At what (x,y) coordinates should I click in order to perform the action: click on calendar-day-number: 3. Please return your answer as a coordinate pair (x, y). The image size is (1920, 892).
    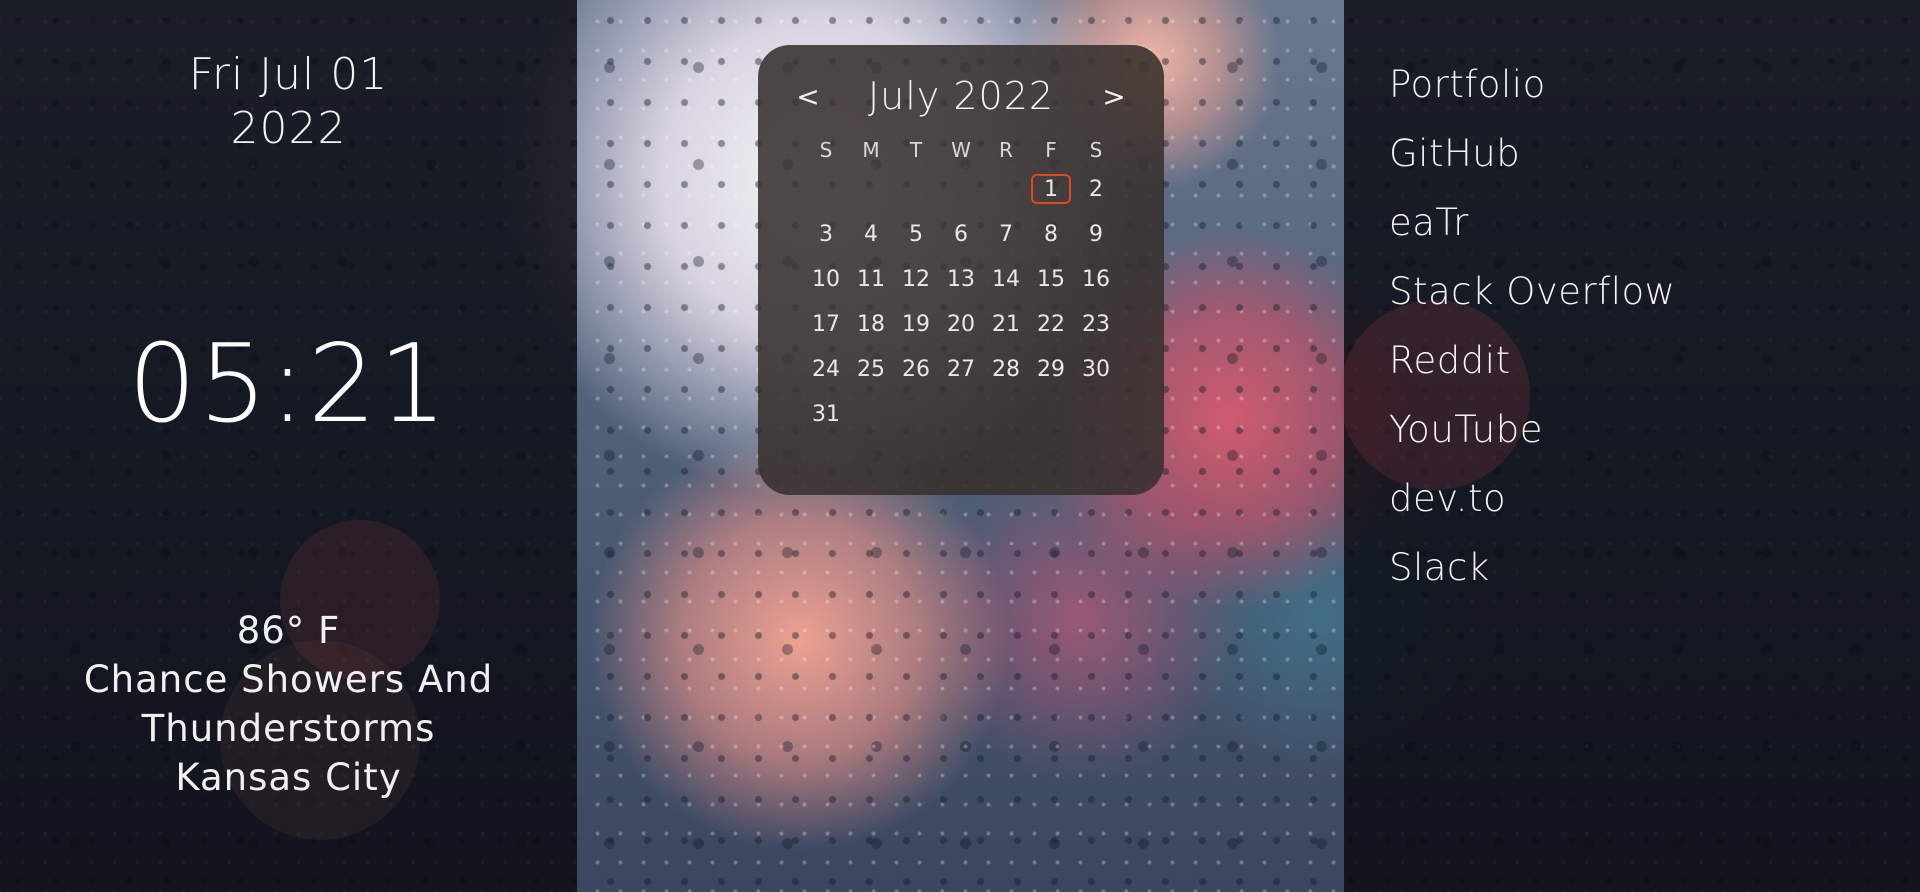
    Looking at the image, I should click on (826, 234).